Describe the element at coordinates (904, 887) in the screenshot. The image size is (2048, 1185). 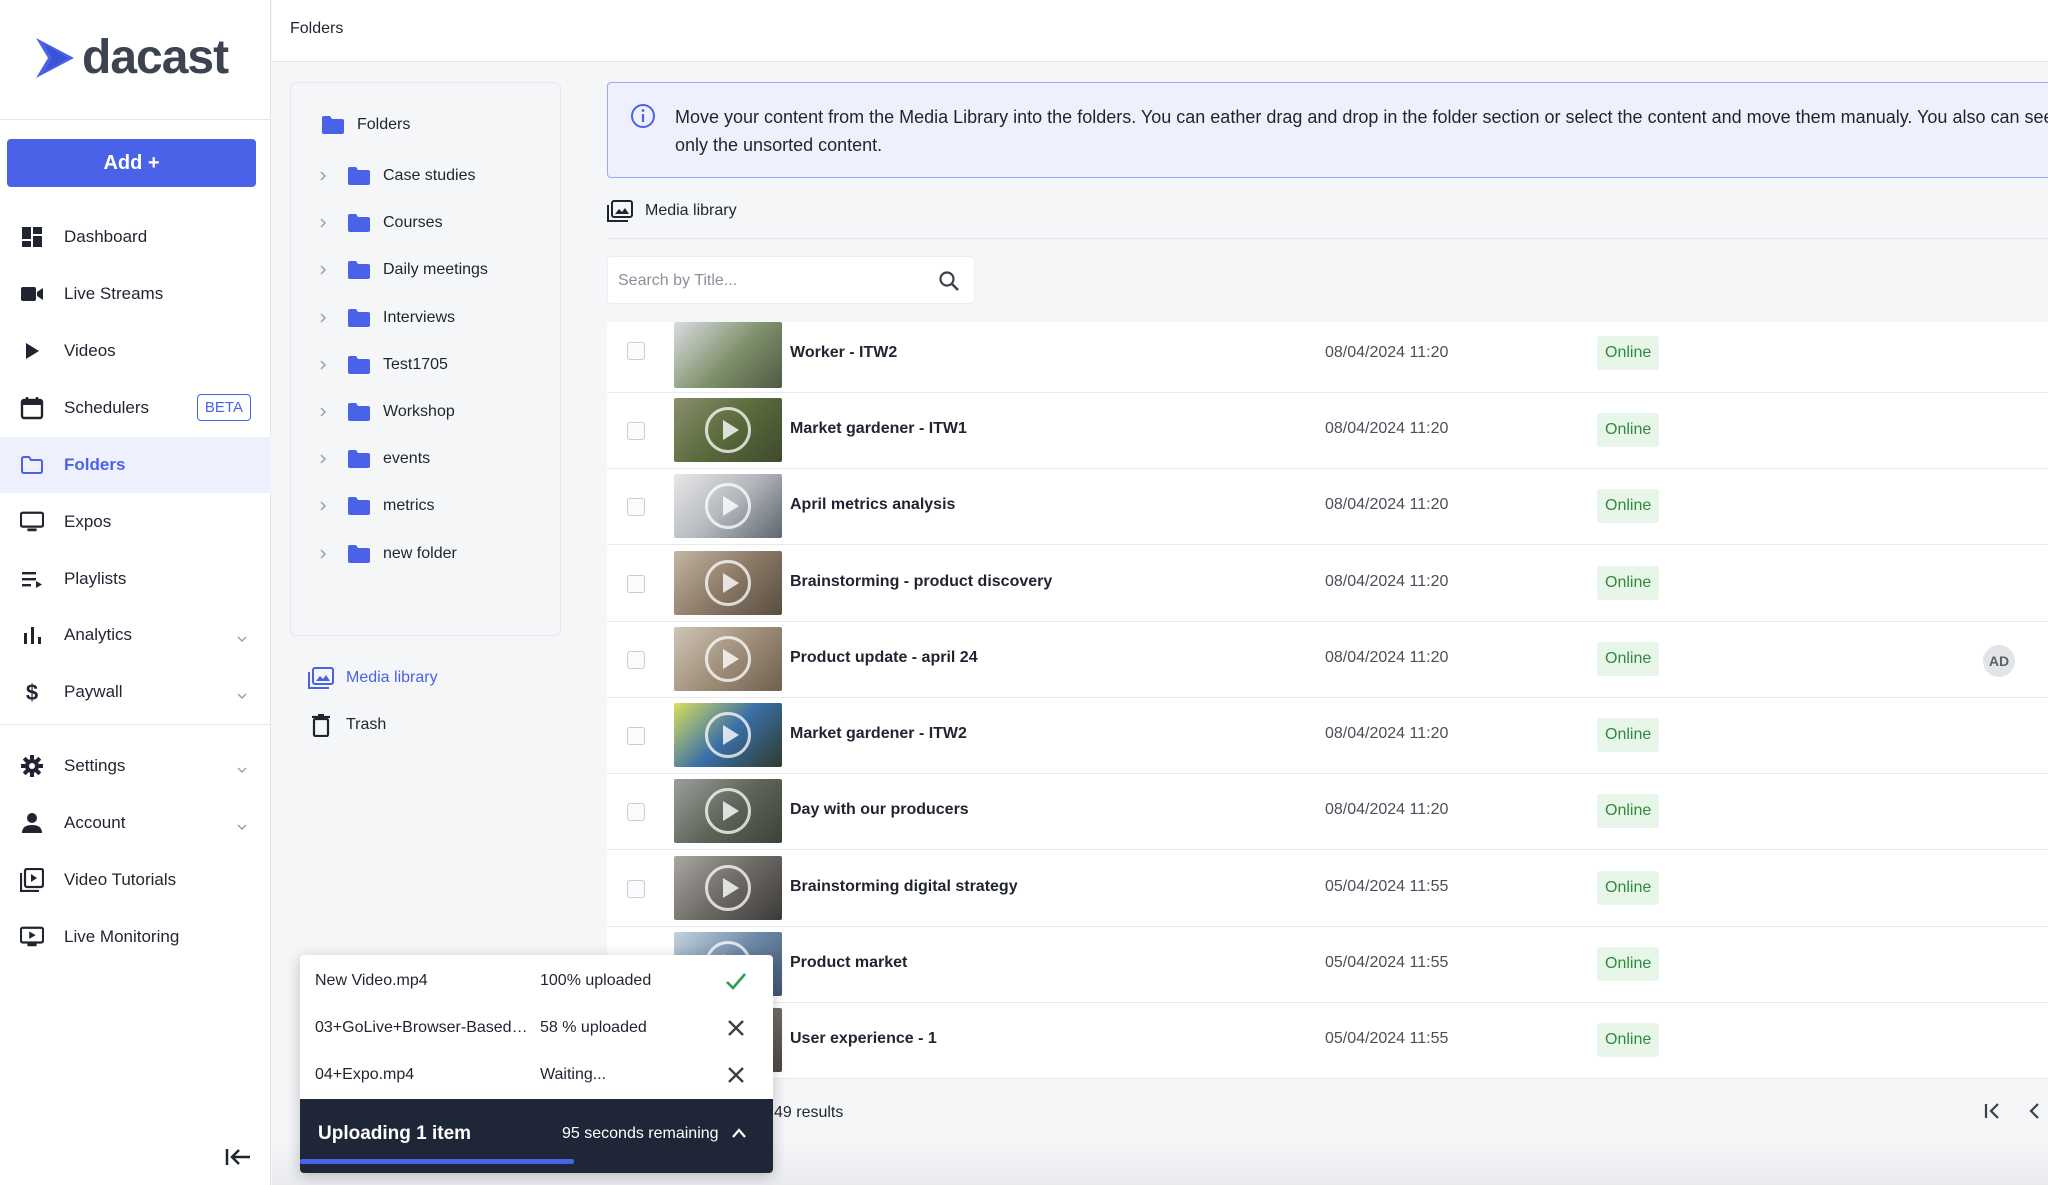
I see `row-title: Brainstorming digital strategy` at that location.